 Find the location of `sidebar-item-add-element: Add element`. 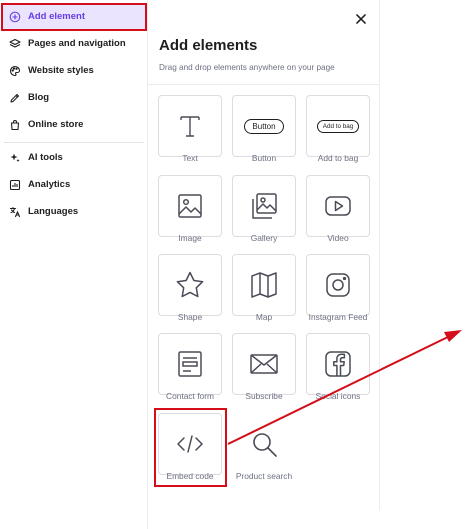

sidebar-item-add-element: Add element is located at coordinates (74, 16).